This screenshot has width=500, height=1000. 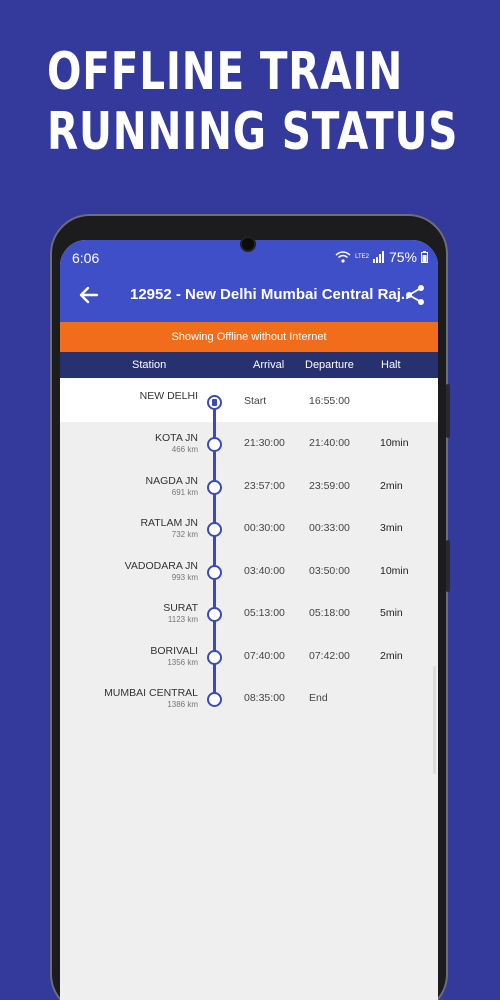 I want to click on signal-icon, so click(x=378, y=257).